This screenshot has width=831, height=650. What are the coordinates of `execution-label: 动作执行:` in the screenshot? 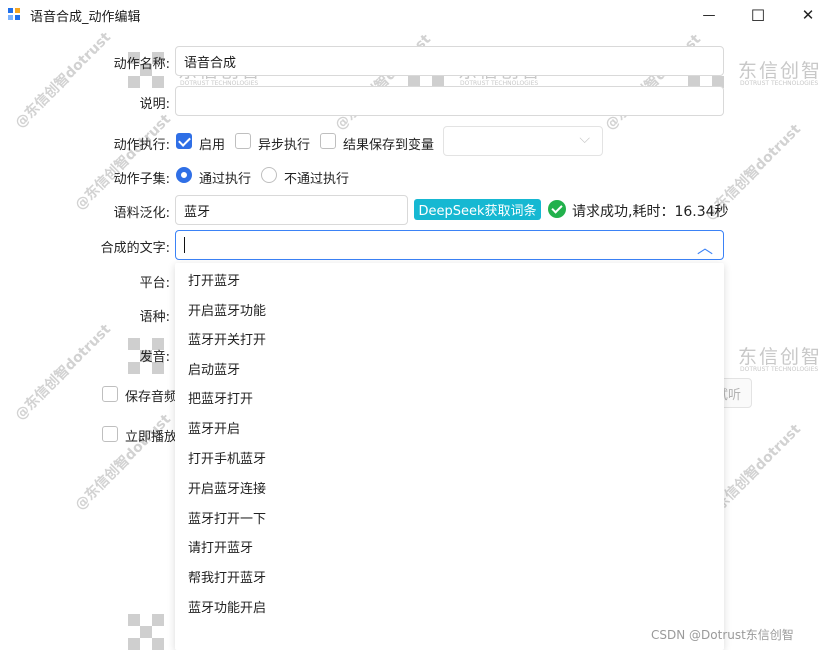 It's located at (141, 145).